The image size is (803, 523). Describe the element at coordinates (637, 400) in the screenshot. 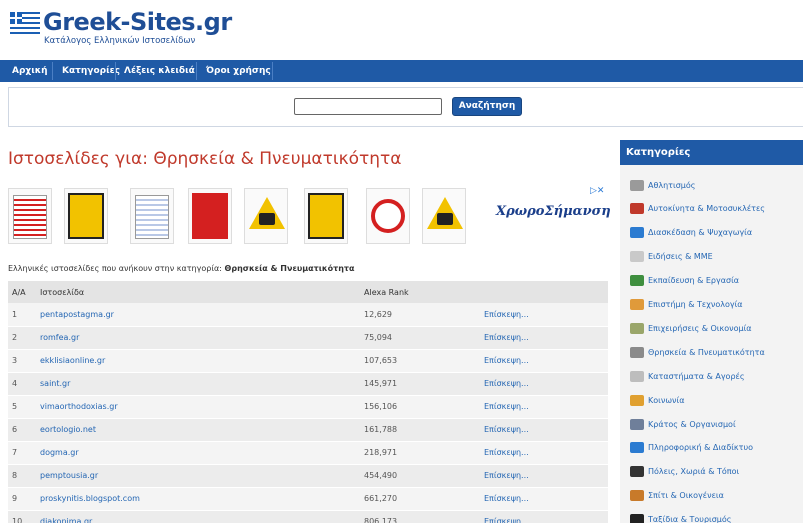

I see `society-icon` at that location.